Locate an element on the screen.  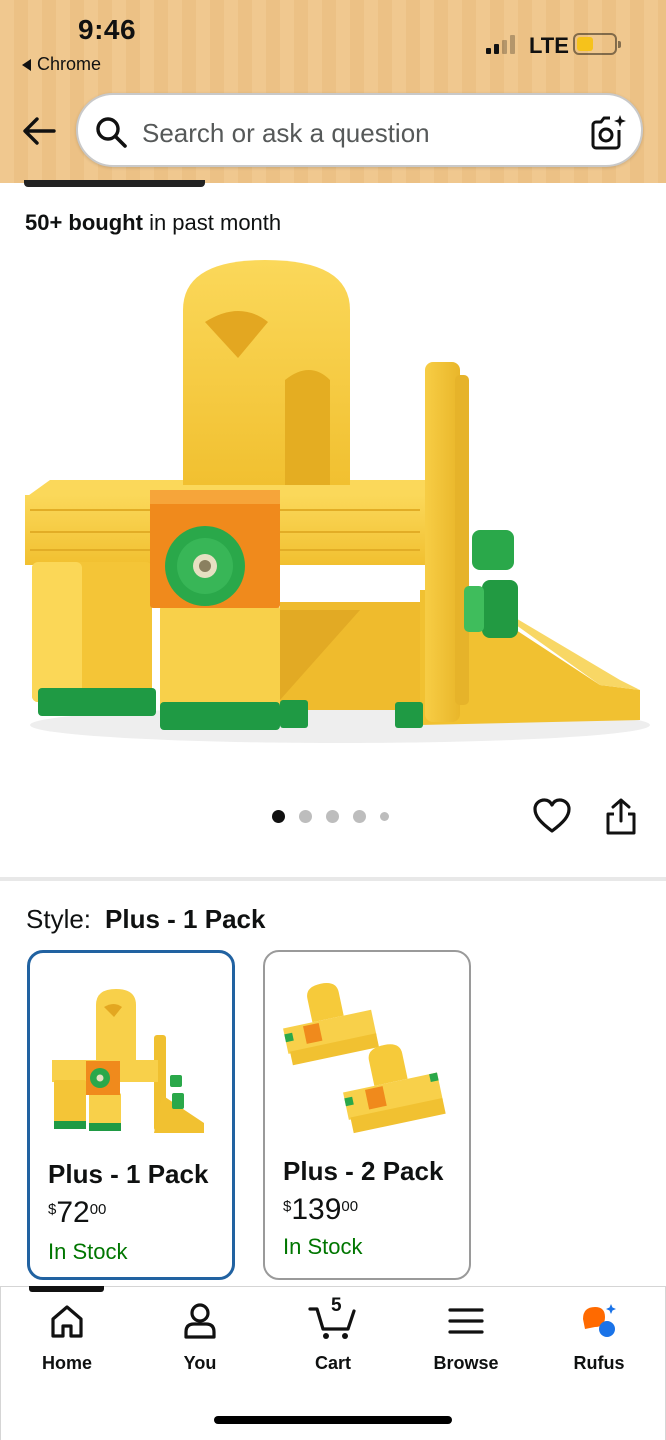
share-icon is located at coordinates (621, 817).